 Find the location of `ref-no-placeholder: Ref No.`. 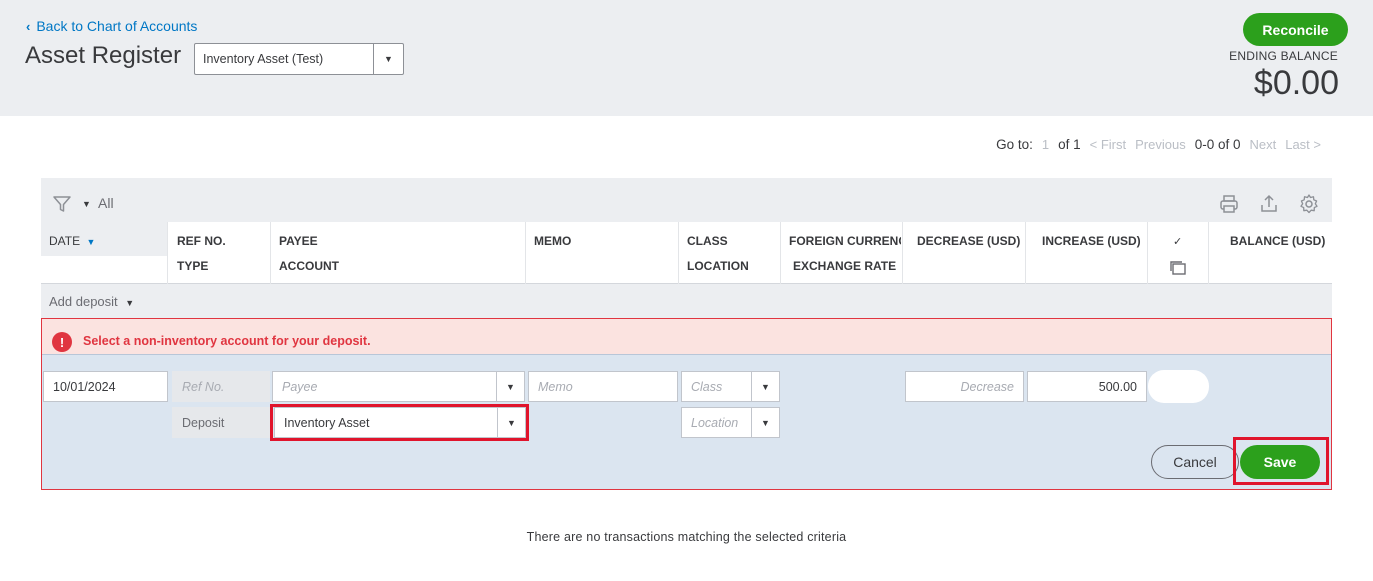

ref-no-placeholder: Ref No. is located at coordinates (203, 387).